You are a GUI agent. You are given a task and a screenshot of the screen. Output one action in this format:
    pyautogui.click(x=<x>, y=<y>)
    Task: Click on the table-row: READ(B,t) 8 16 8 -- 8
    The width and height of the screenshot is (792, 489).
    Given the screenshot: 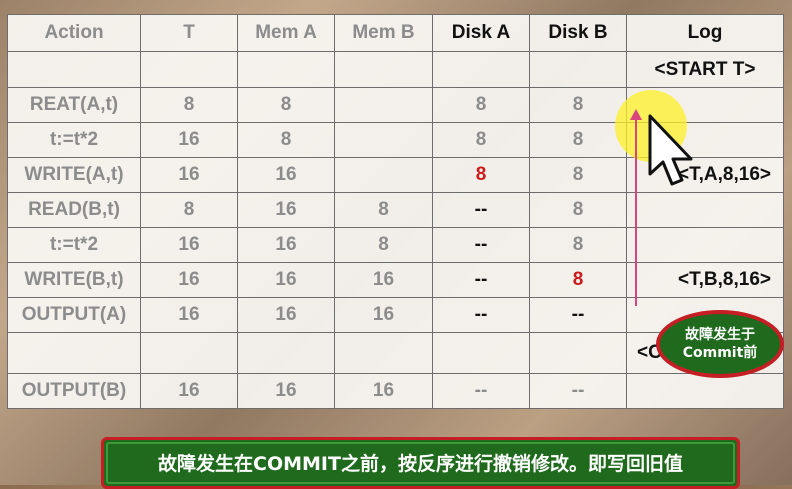 What is the action you would take?
    pyautogui.click(x=395, y=210)
    